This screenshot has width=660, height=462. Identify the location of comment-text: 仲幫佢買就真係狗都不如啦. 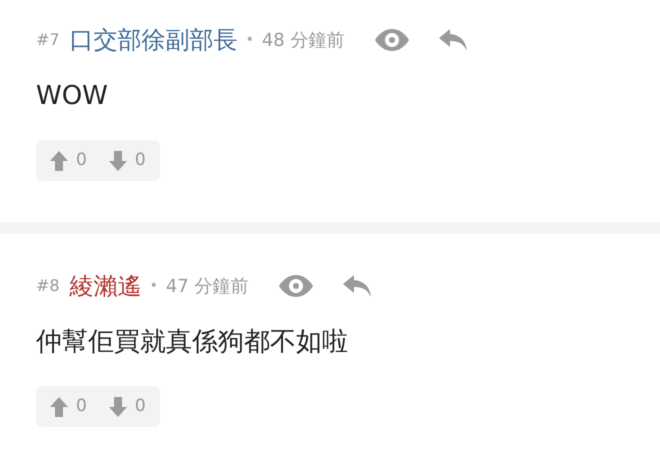
(192, 342).